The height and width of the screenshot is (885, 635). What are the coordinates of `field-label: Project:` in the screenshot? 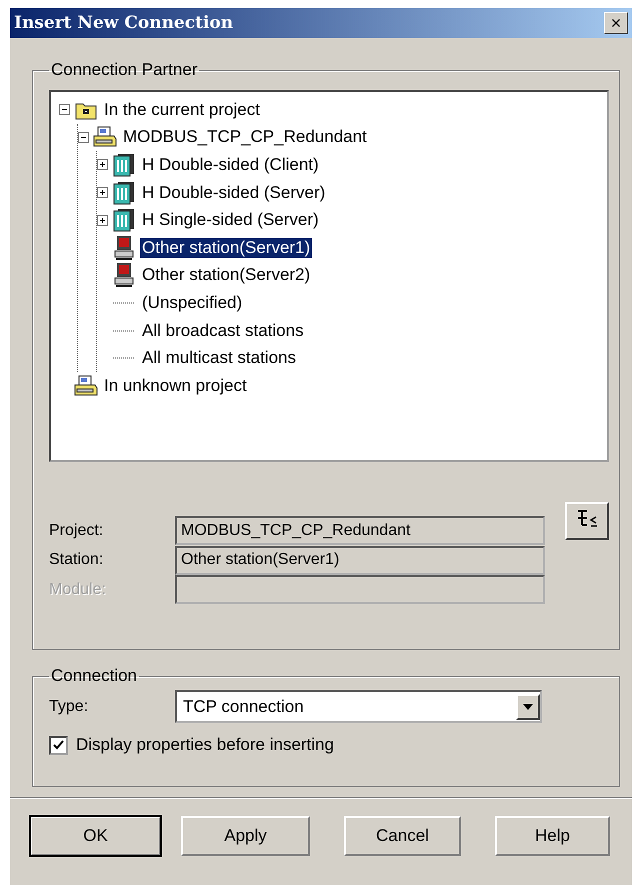 It's located at (76, 531).